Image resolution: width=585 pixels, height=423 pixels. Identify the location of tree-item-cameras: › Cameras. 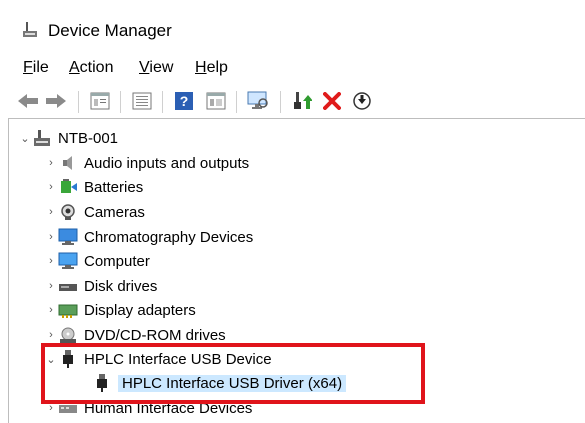
(94, 212).